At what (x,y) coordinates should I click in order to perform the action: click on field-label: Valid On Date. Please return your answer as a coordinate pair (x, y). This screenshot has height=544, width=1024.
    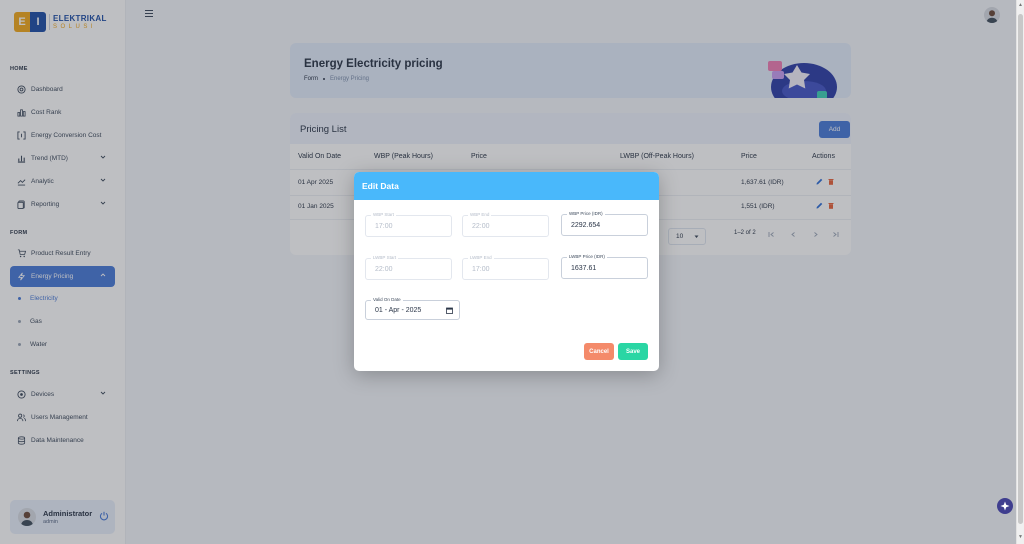
    Looking at the image, I should click on (387, 299).